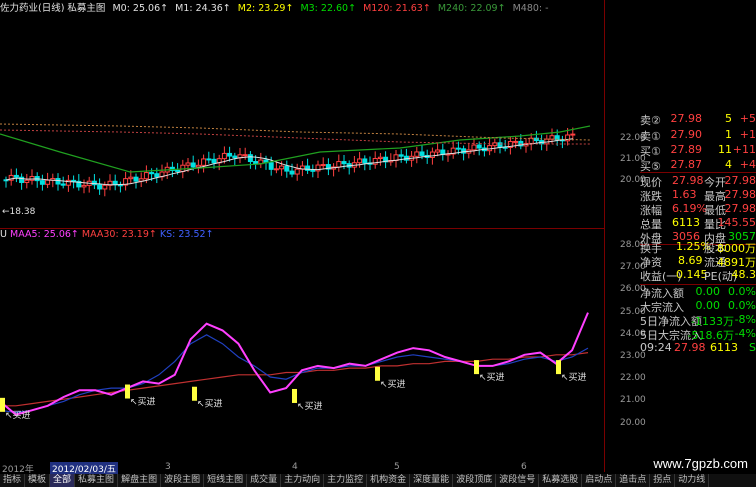 This screenshot has width=756, height=487. Describe the element at coordinates (698, 320) in the screenshot. I see `flow-row: 5日净流入额 -1133万 -8%` at that location.